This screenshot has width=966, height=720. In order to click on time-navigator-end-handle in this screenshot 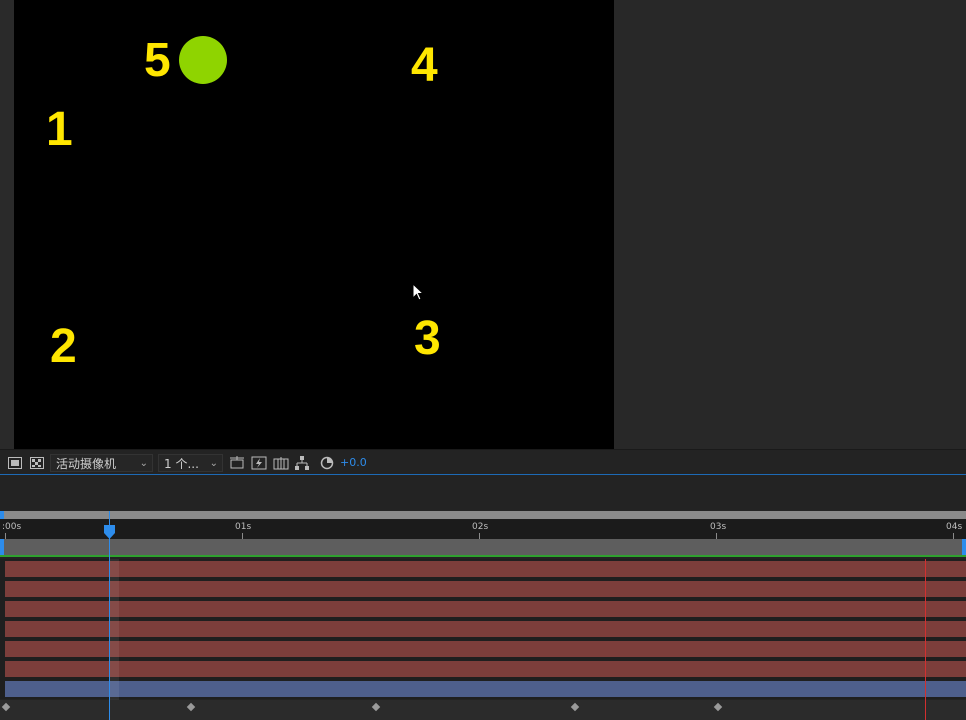, I will do `click(964, 547)`.